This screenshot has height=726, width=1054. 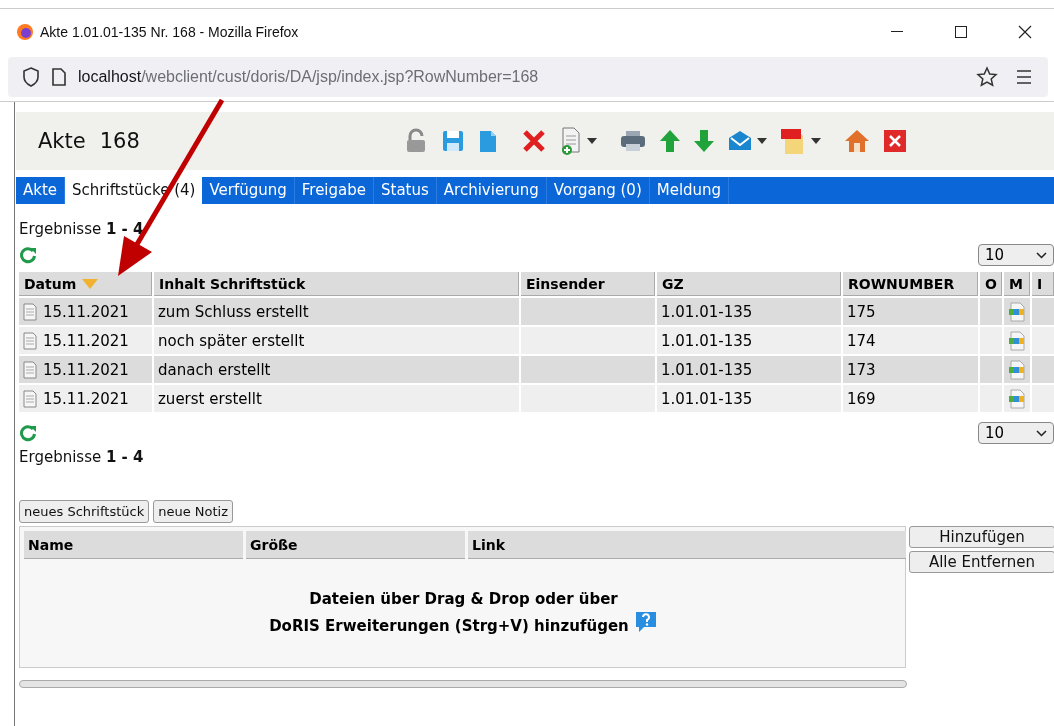 I want to click on minimize-icon, so click(x=897, y=32).